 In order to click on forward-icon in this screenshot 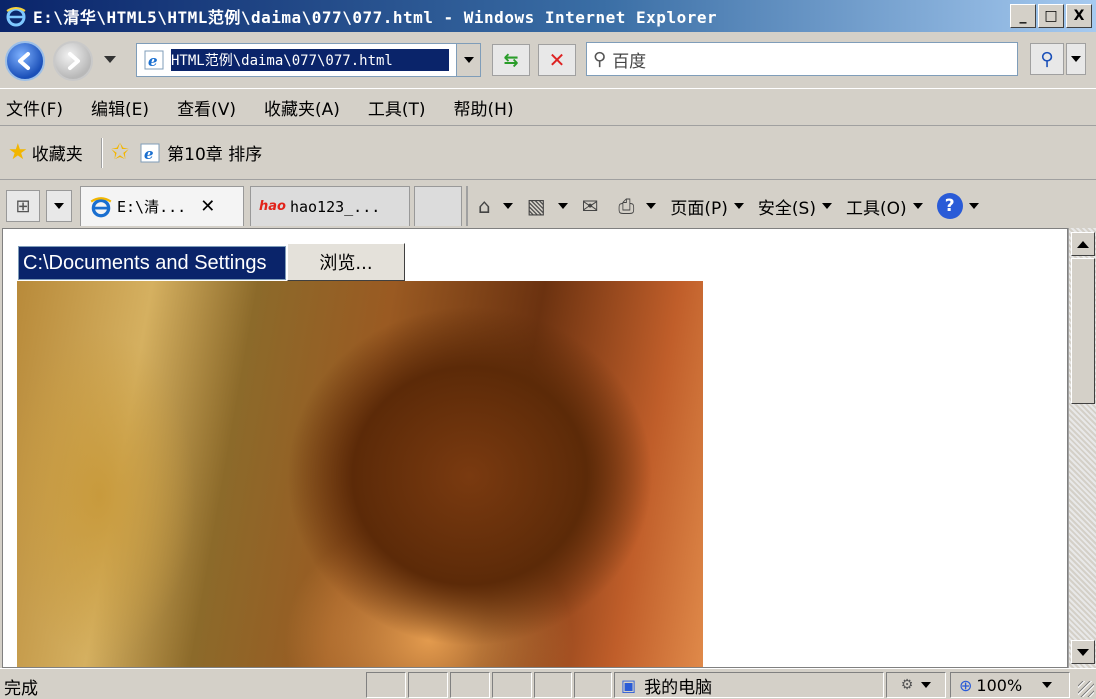, I will do `click(74, 61)`.